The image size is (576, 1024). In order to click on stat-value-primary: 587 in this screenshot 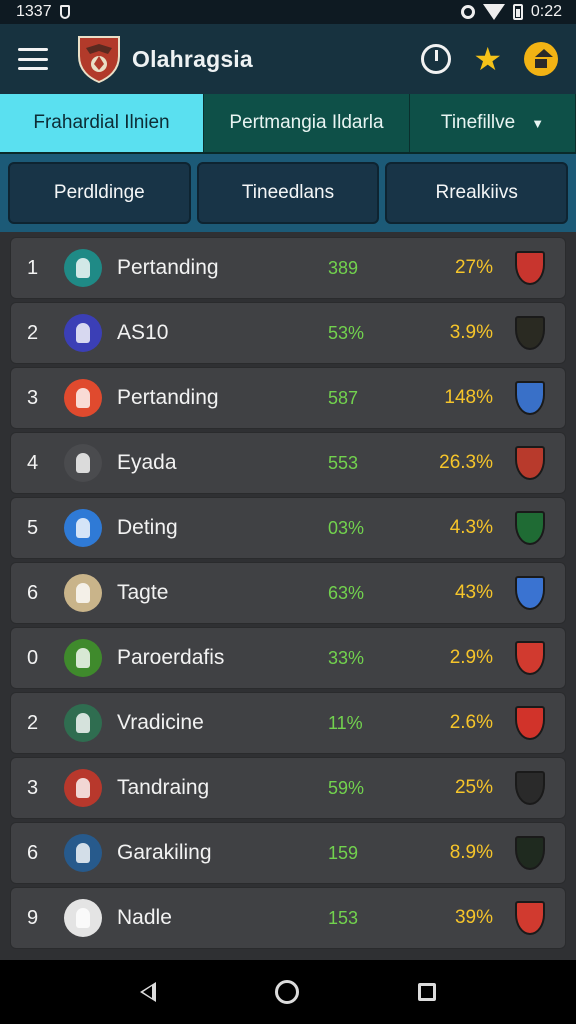, I will do `click(343, 397)`.